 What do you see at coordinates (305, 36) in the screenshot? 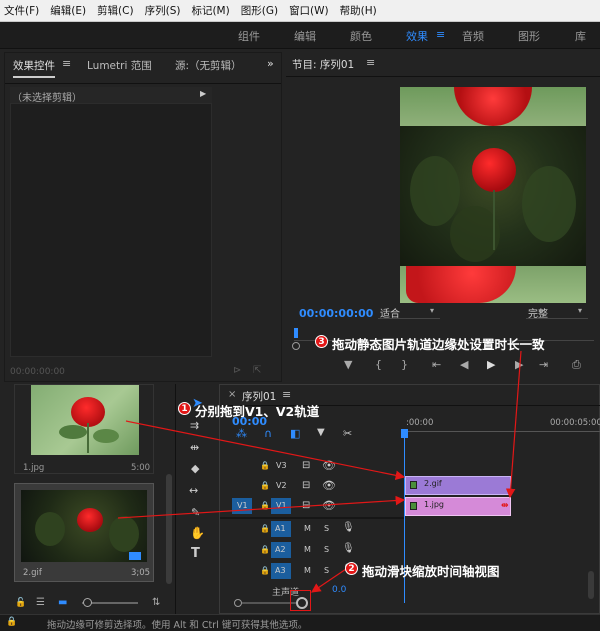
I see `workspace-editing: 编辑` at bounding box center [305, 36].